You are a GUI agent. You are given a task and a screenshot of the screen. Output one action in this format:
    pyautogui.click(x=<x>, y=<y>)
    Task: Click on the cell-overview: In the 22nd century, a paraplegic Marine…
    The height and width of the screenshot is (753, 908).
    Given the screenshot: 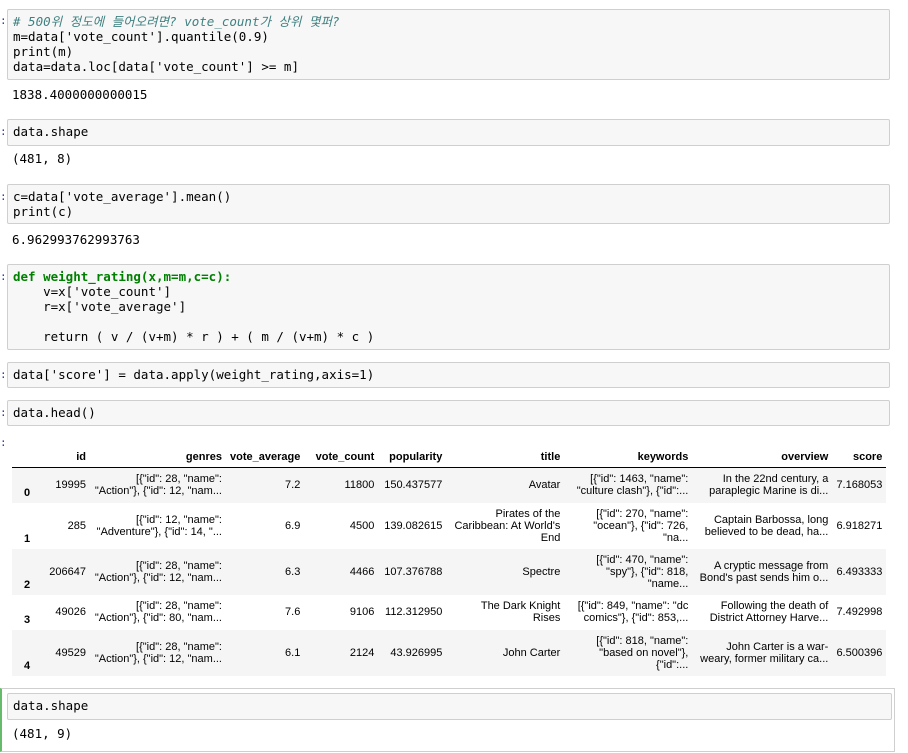 What is the action you would take?
    pyautogui.click(x=769, y=485)
    